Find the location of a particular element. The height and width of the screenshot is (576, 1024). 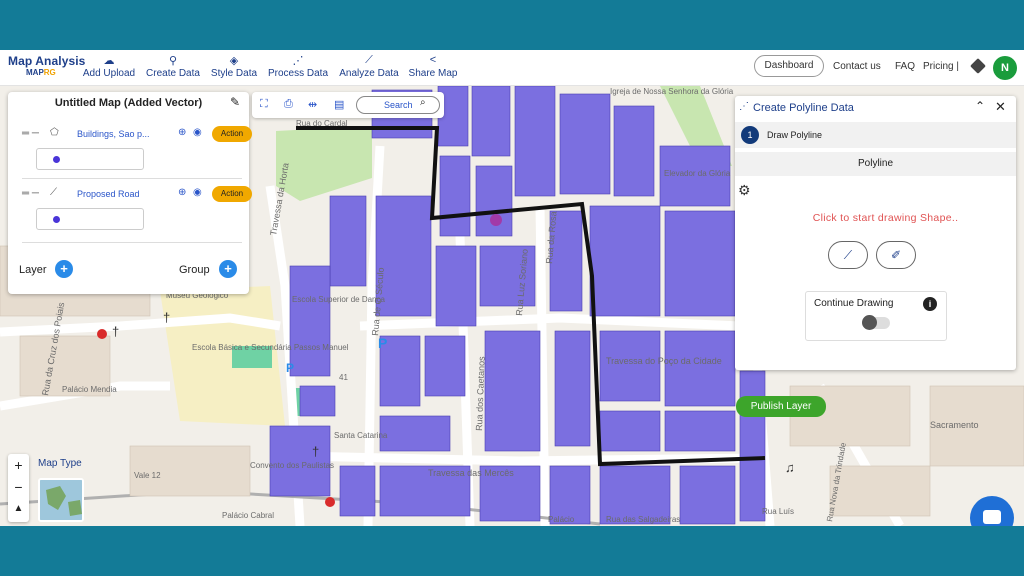

nav-process-data: ⋰ Process Data is located at coordinates (298, 66).